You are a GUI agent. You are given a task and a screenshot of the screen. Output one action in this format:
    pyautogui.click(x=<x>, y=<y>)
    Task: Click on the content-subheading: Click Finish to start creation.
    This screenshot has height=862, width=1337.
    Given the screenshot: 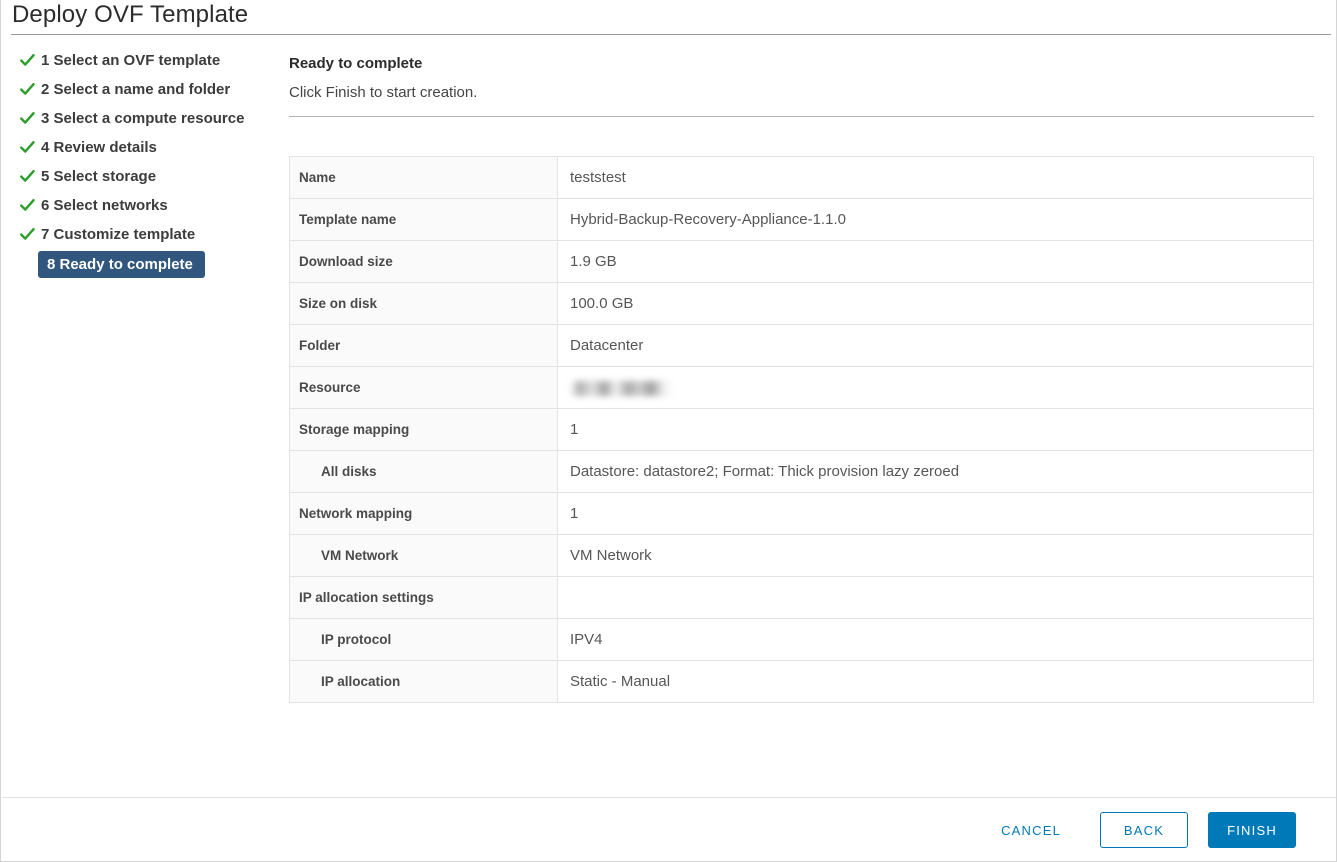 What is the action you would take?
    pyautogui.click(x=383, y=92)
    